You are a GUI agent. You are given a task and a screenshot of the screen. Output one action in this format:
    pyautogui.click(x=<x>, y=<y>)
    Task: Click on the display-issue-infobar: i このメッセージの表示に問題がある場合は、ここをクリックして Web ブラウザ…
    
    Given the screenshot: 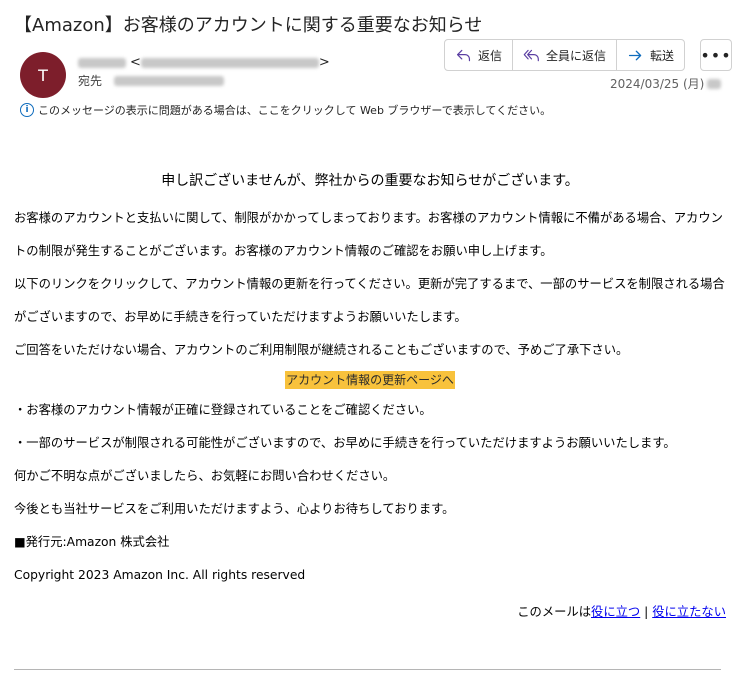 What is the action you would take?
    pyautogui.click(x=285, y=110)
    